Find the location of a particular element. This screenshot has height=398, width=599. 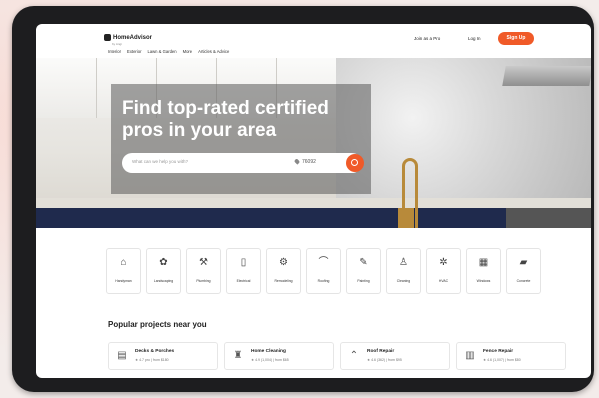

project-card: ♜ Home Cleaning ★ 4.9 (1,004) | from $65 is located at coordinates (279, 356).